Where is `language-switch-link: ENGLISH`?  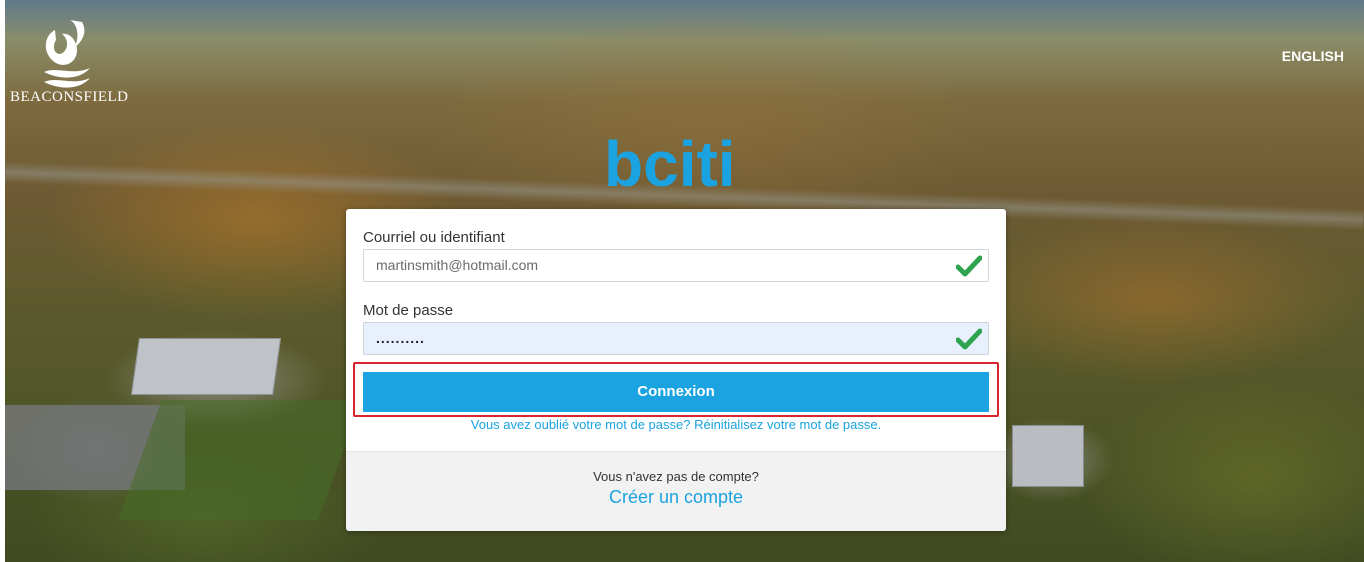
language-switch-link: ENGLISH is located at coordinates (1313, 56).